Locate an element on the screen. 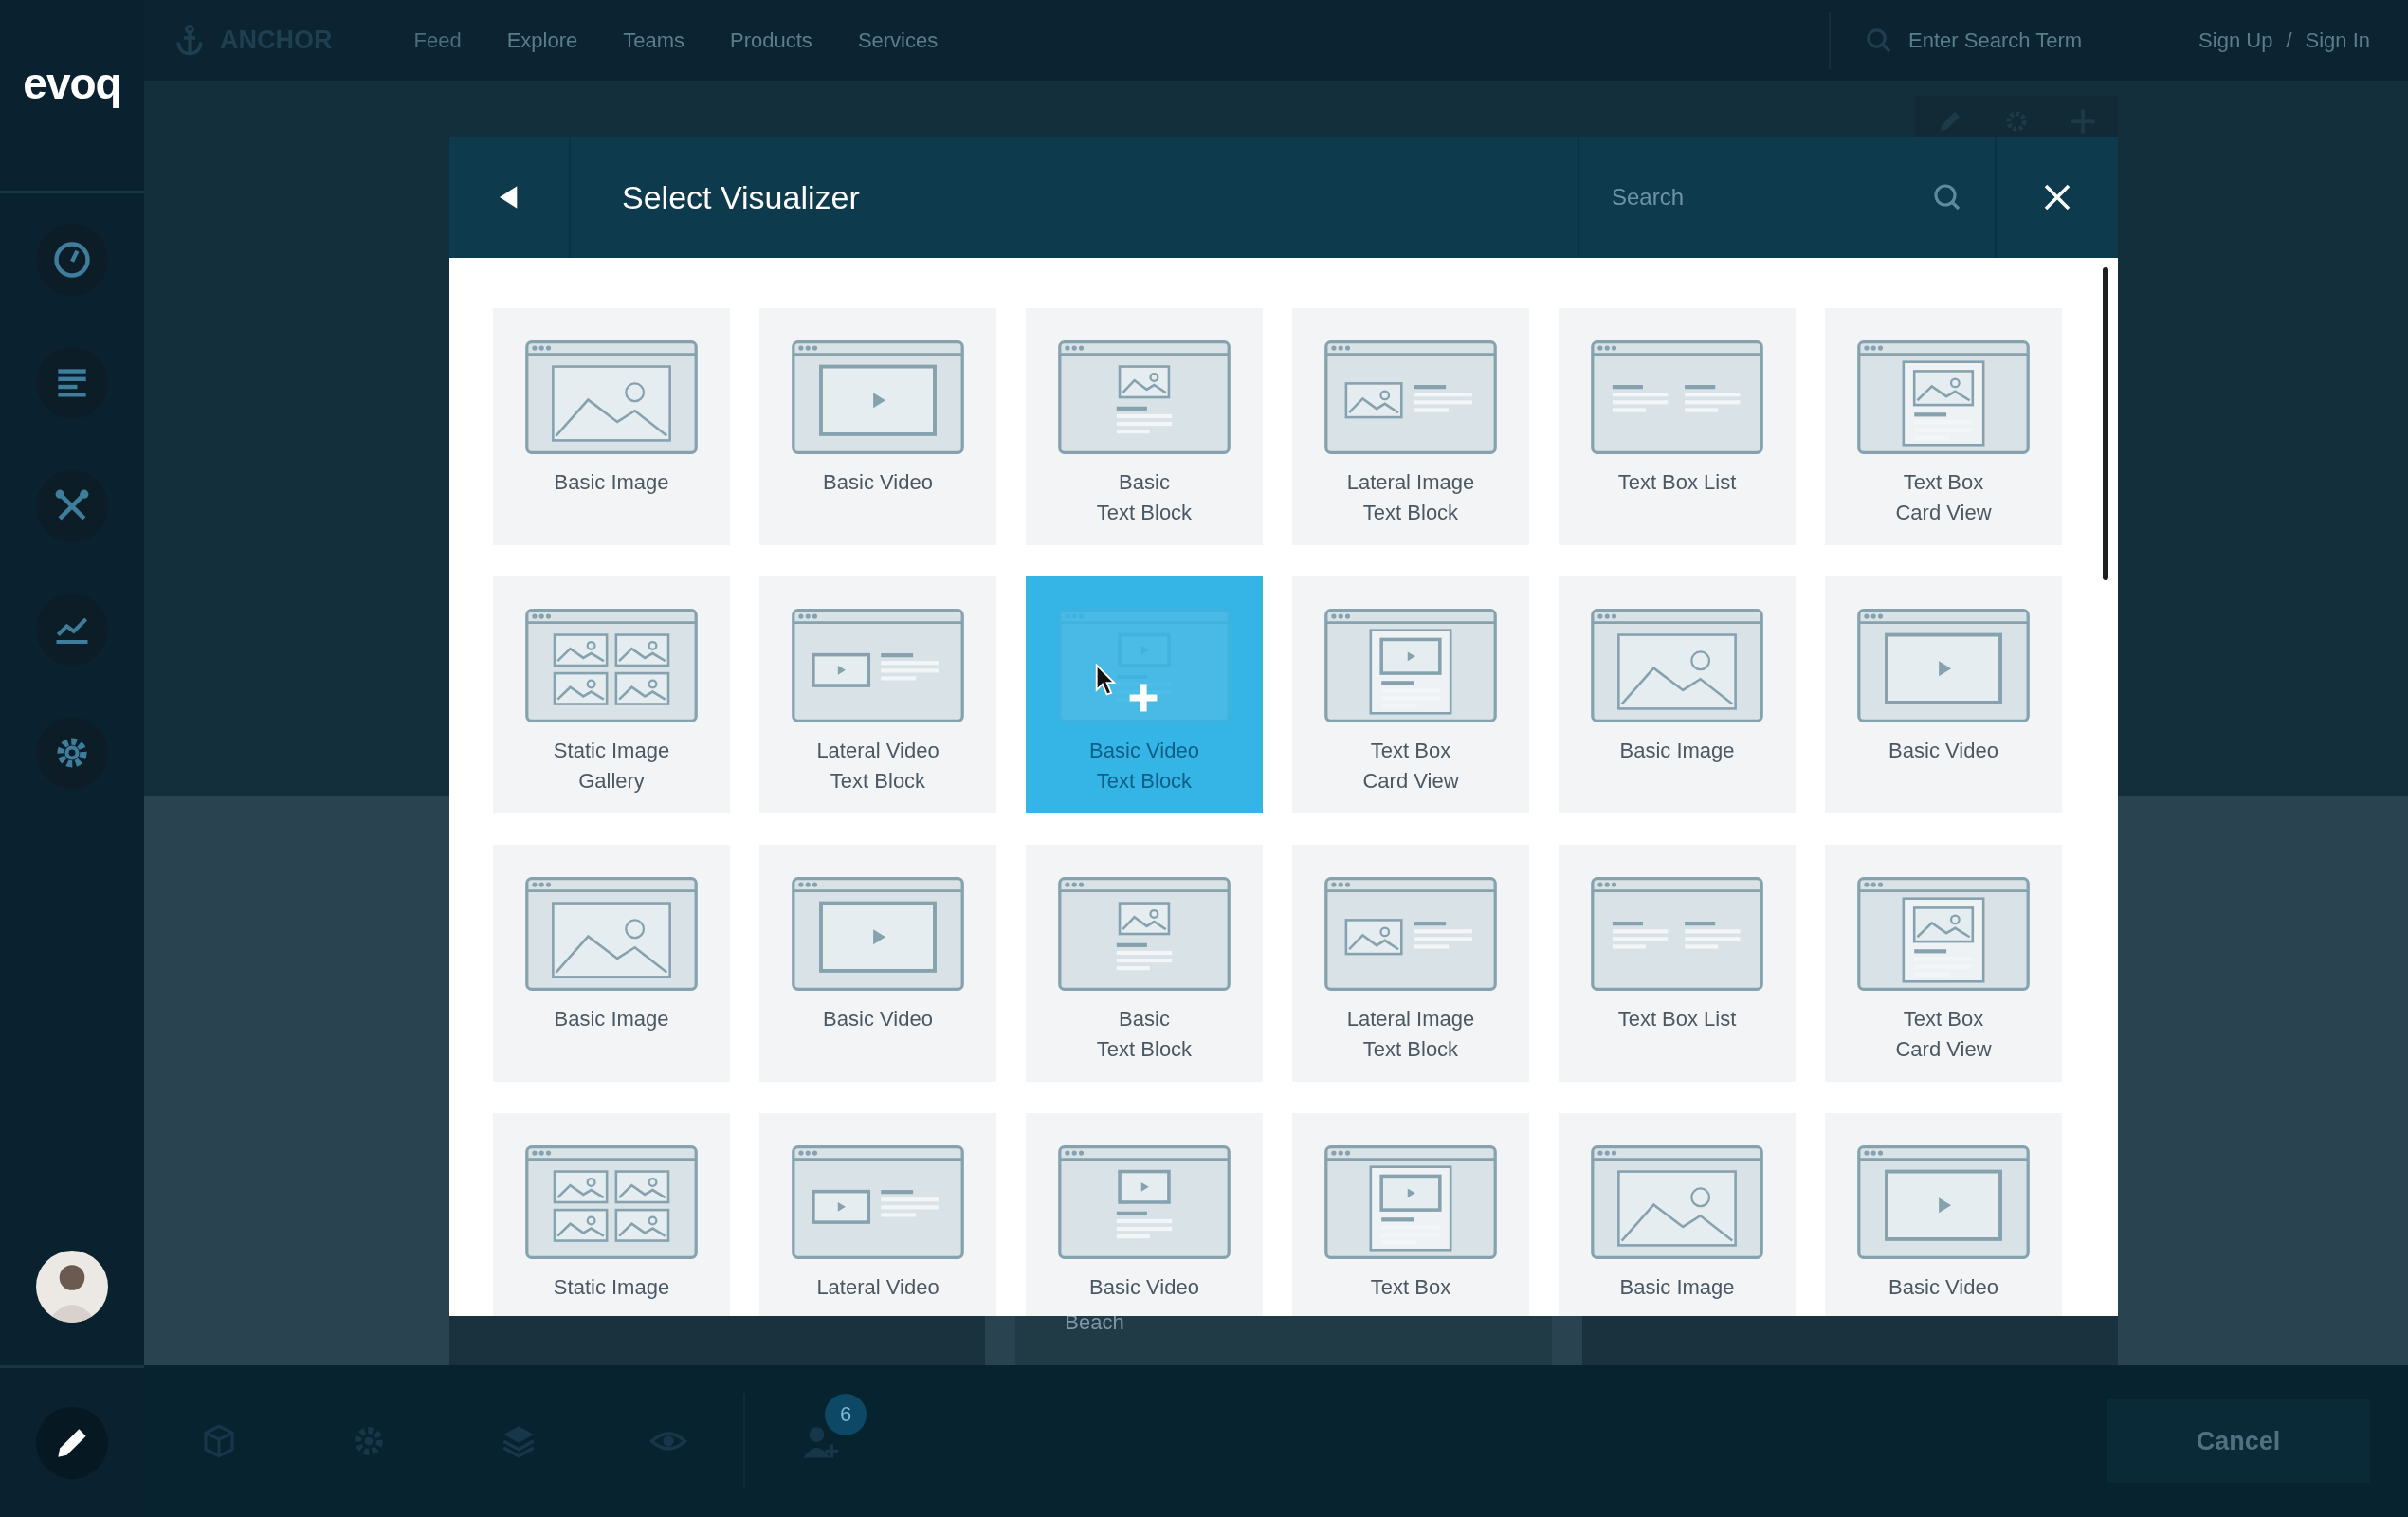 The width and height of the screenshot is (2408, 1517). dialog-title: Select Visualizer is located at coordinates (741, 197).